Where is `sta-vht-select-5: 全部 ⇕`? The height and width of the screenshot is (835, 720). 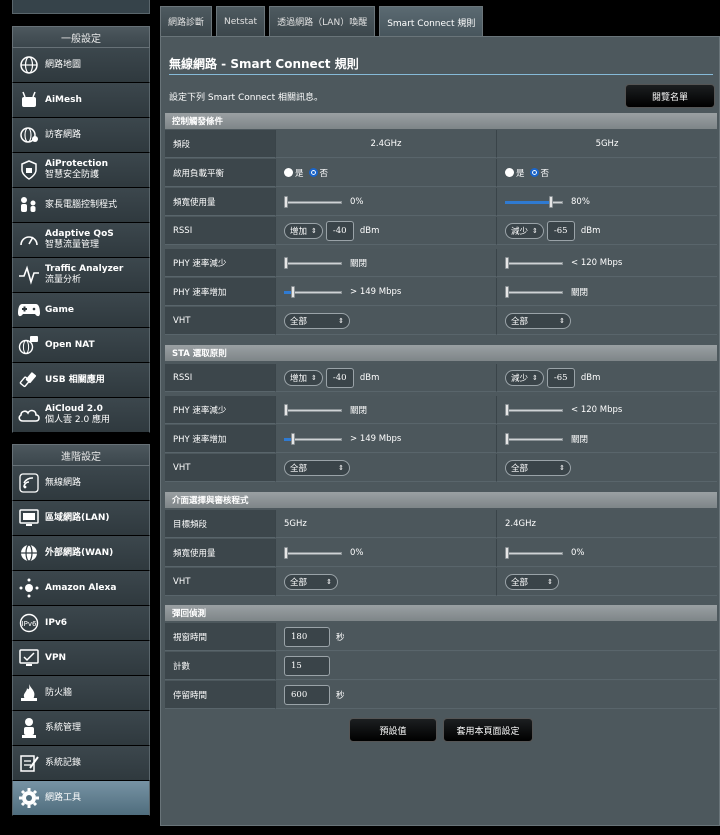
sta-vht-select-5: 全部 ⇕ is located at coordinates (538, 467).